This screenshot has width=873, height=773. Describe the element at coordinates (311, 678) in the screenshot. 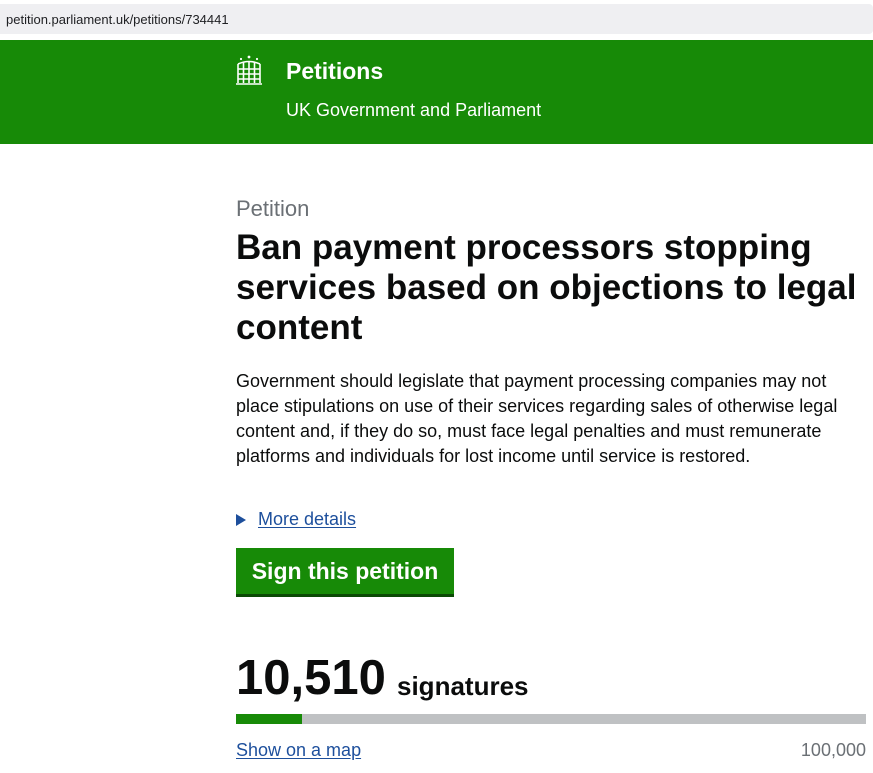

I see `signature-count: 10,510` at that location.